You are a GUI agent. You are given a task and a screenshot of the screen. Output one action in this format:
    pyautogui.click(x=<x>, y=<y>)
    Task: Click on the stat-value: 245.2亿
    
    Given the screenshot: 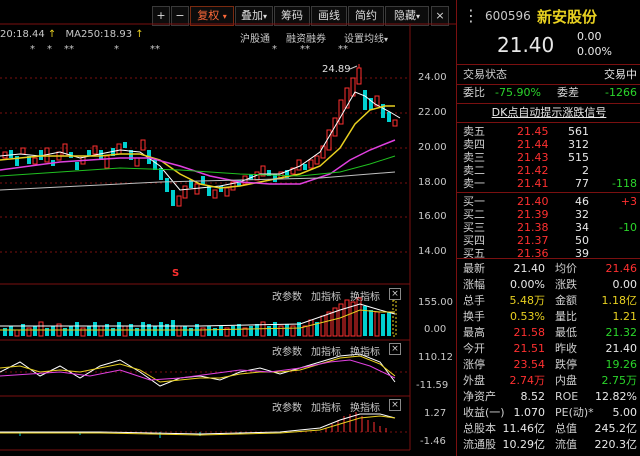 What is the action you would take?
    pyautogui.click(x=616, y=428)
    